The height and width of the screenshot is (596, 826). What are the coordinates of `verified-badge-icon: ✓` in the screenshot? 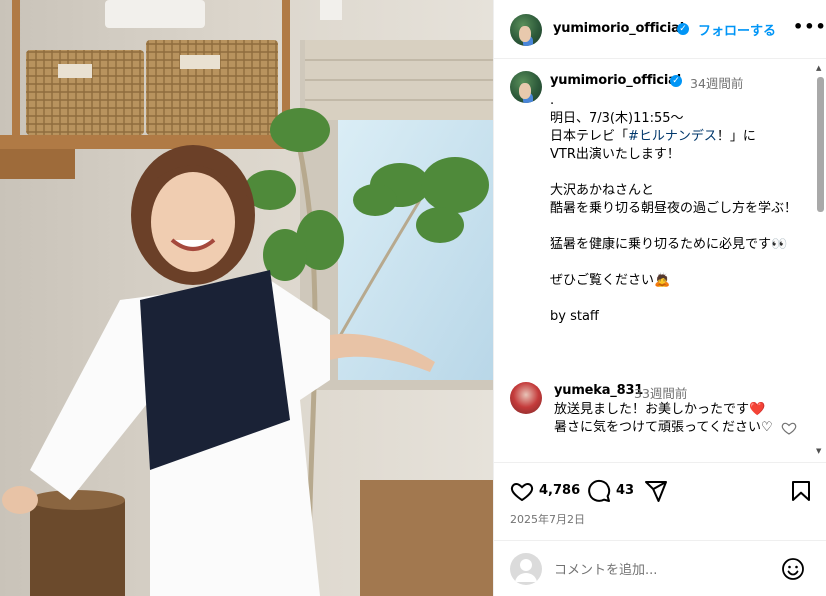 It's located at (683, 29).